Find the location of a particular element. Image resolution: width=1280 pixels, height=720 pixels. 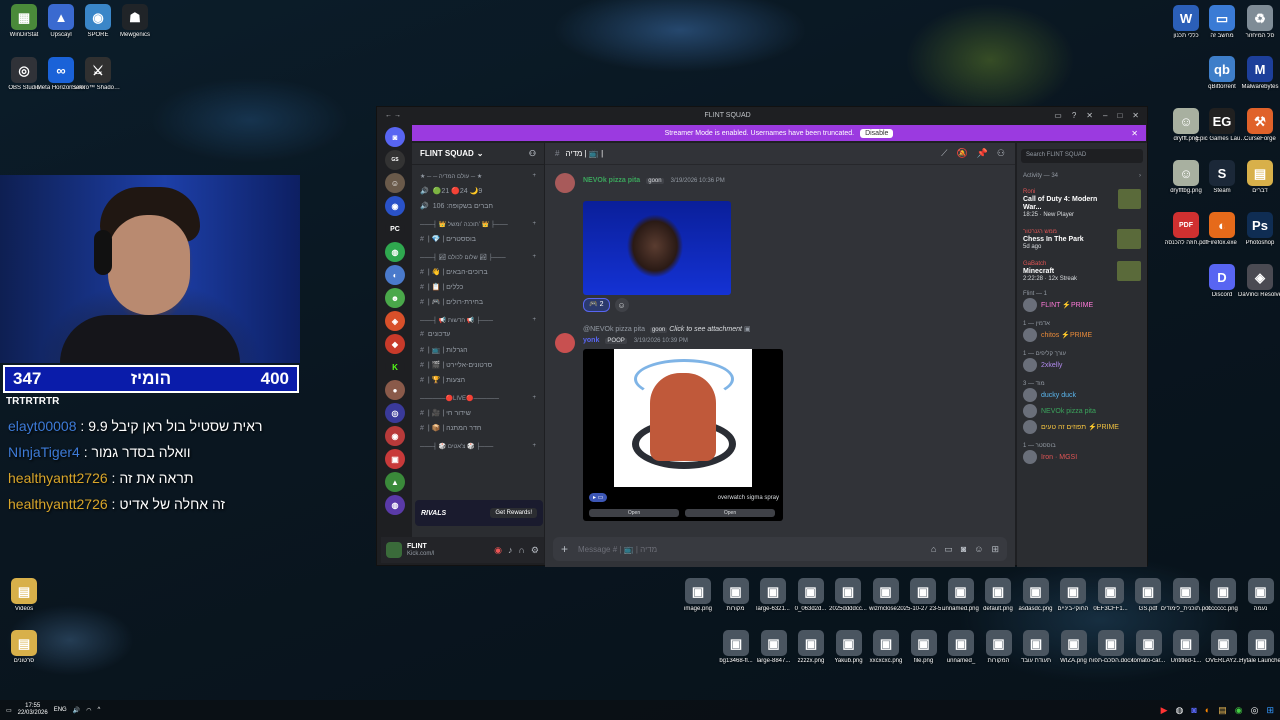

mic-icon: ♪ is located at coordinates (510, 550).